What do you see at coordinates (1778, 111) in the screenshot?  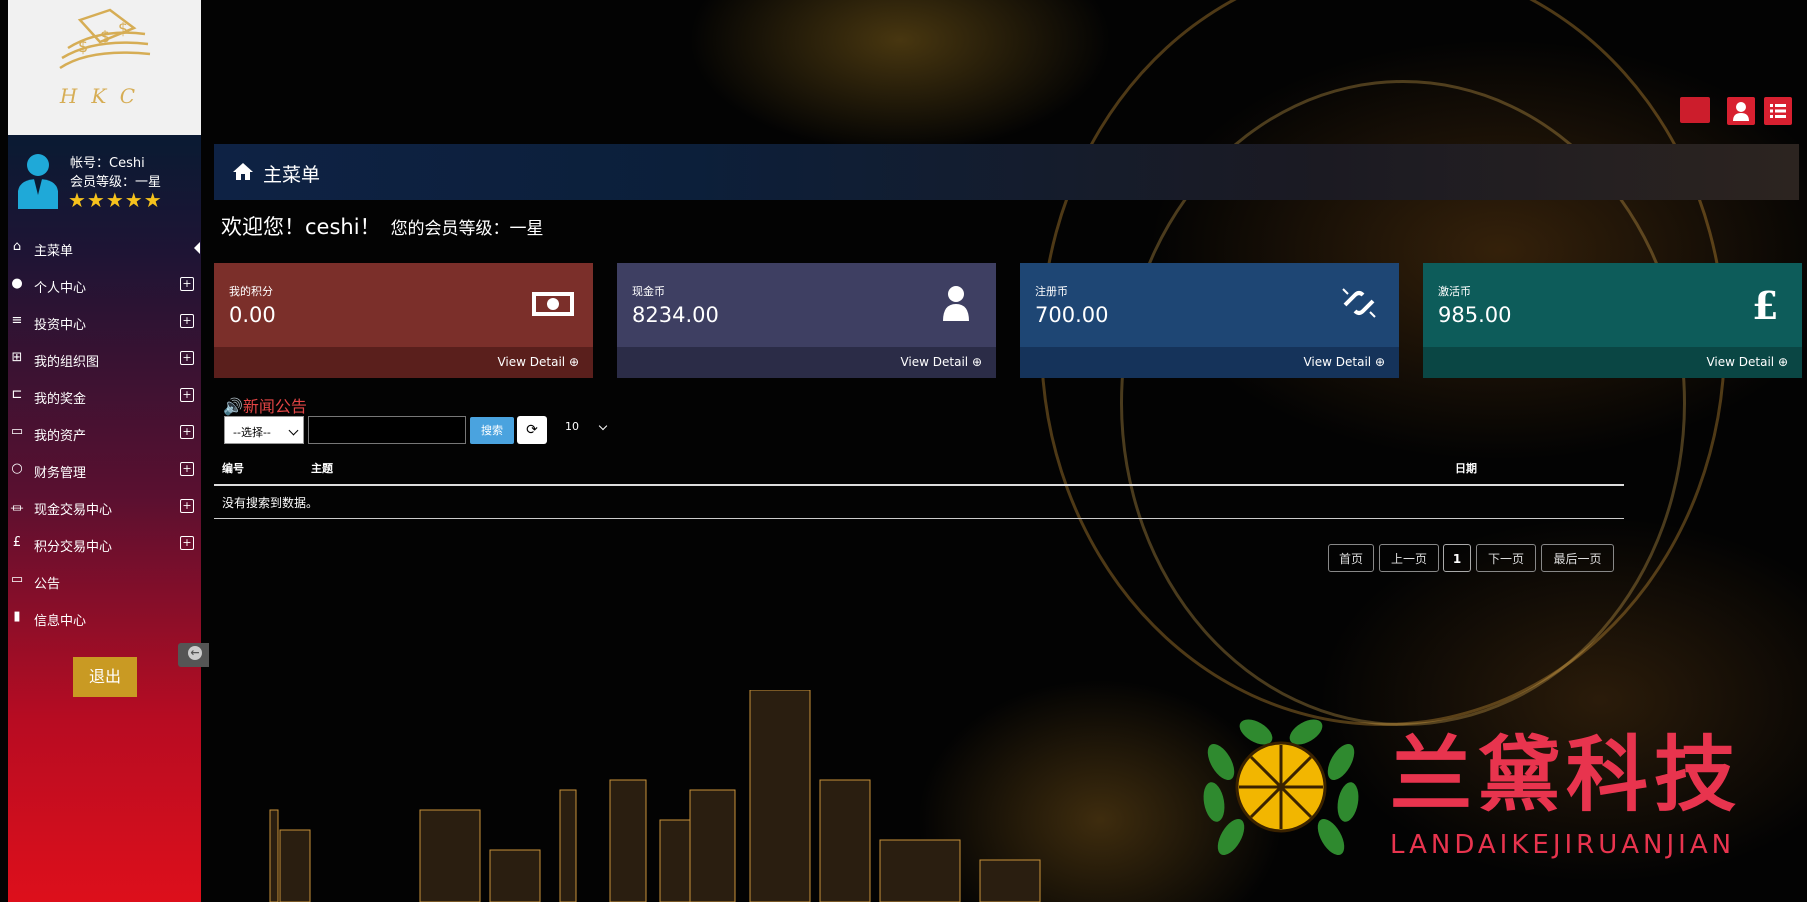 I see `menu-list-icon` at bounding box center [1778, 111].